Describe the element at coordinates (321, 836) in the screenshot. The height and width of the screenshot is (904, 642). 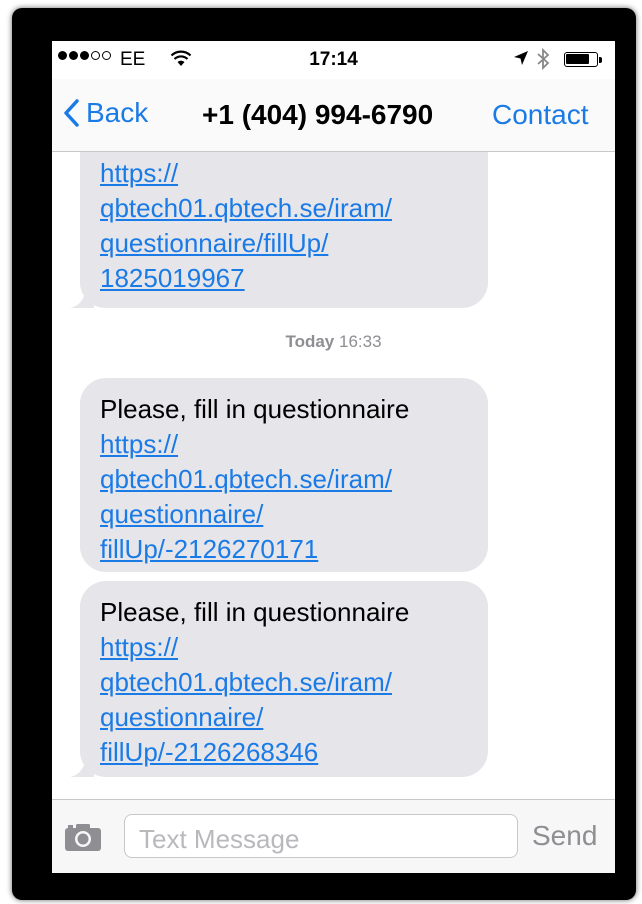
I see `text-message-input` at that location.